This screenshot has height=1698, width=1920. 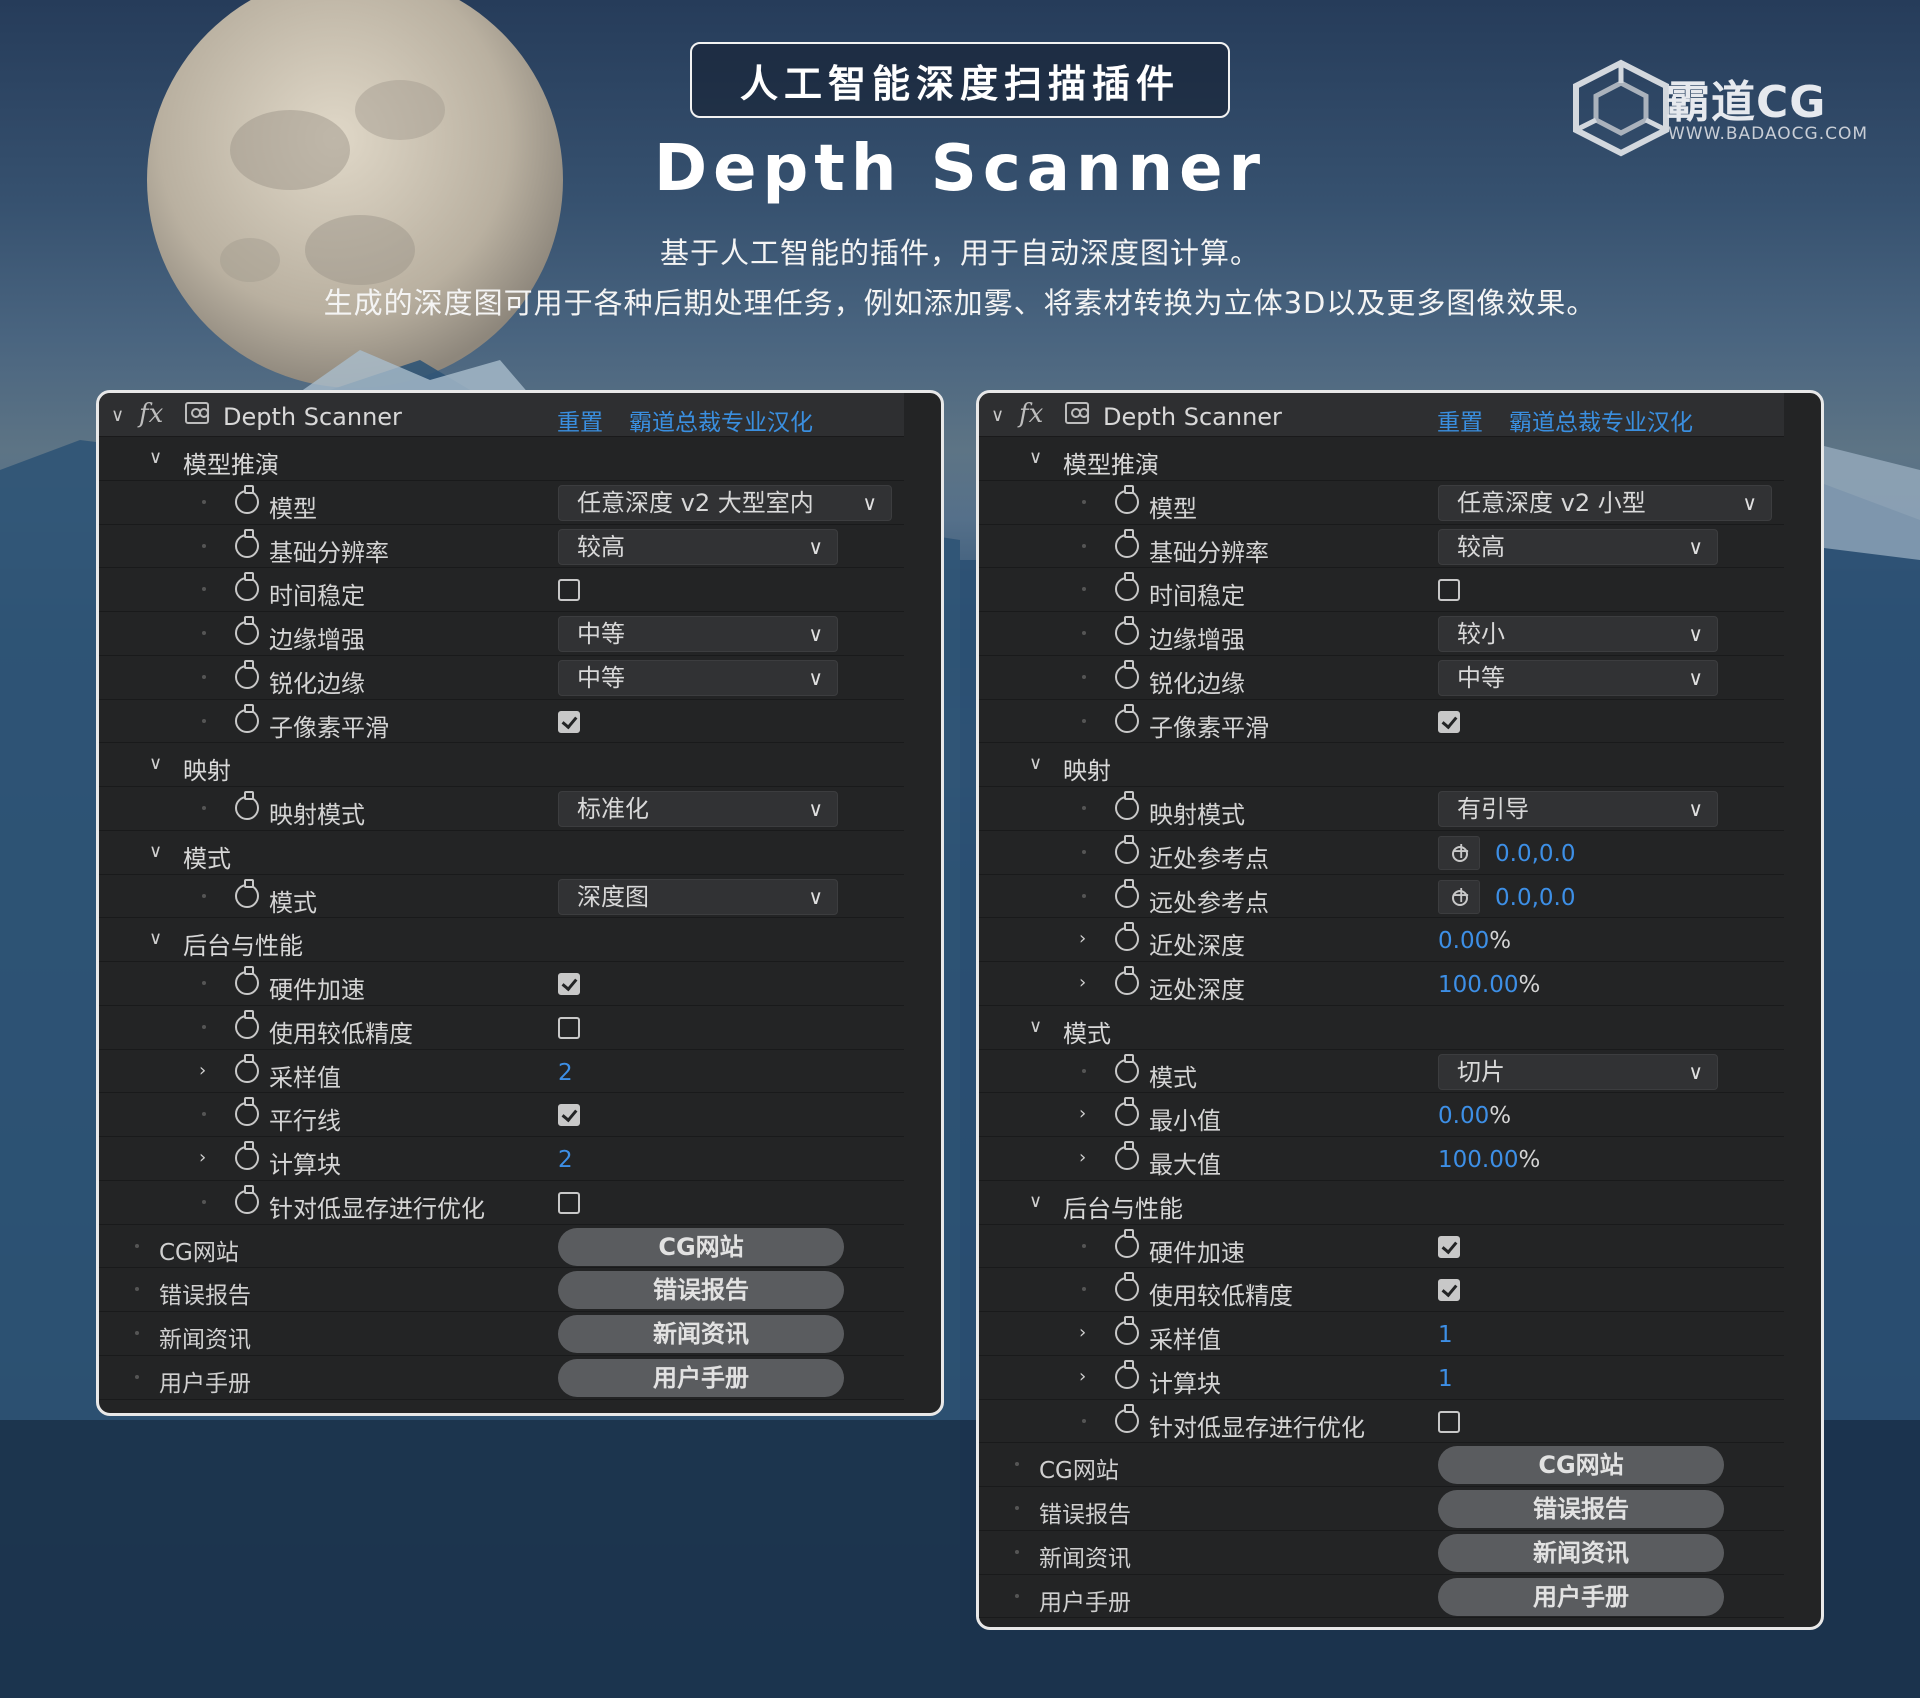 What do you see at coordinates (1474, 941) in the screenshot?
I see `near-depth-value: 0.00%` at bounding box center [1474, 941].